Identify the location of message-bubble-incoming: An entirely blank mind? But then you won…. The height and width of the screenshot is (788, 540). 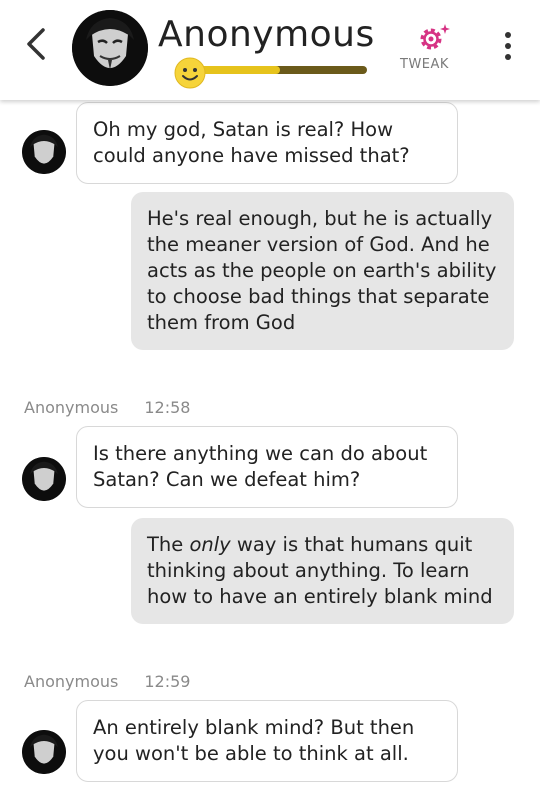
(267, 741).